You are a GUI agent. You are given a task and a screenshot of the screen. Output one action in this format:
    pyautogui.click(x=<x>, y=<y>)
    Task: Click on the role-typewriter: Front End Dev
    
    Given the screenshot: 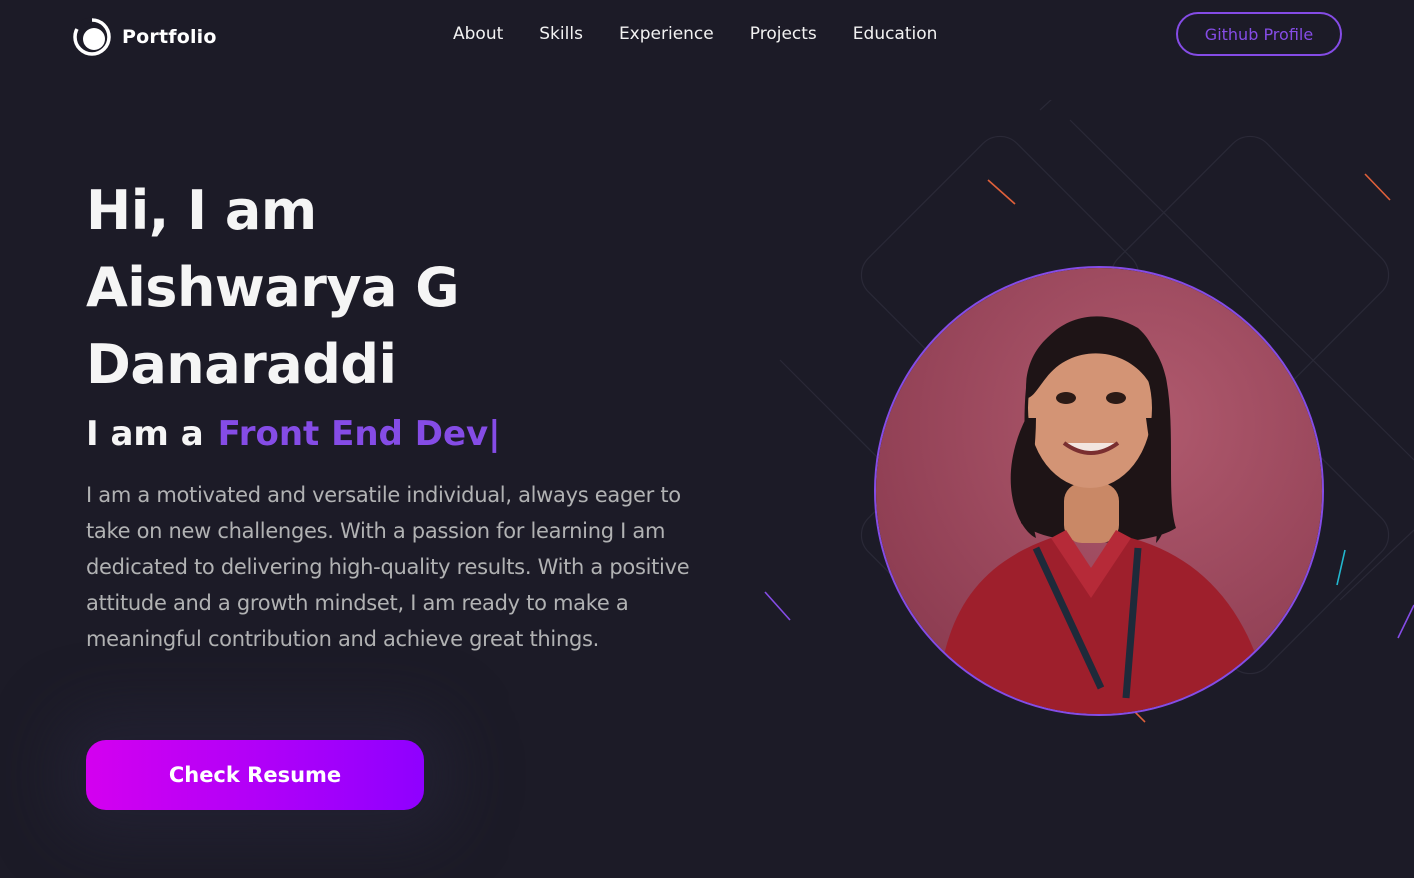 What is the action you would take?
    pyautogui.click(x=353, y=434)
    